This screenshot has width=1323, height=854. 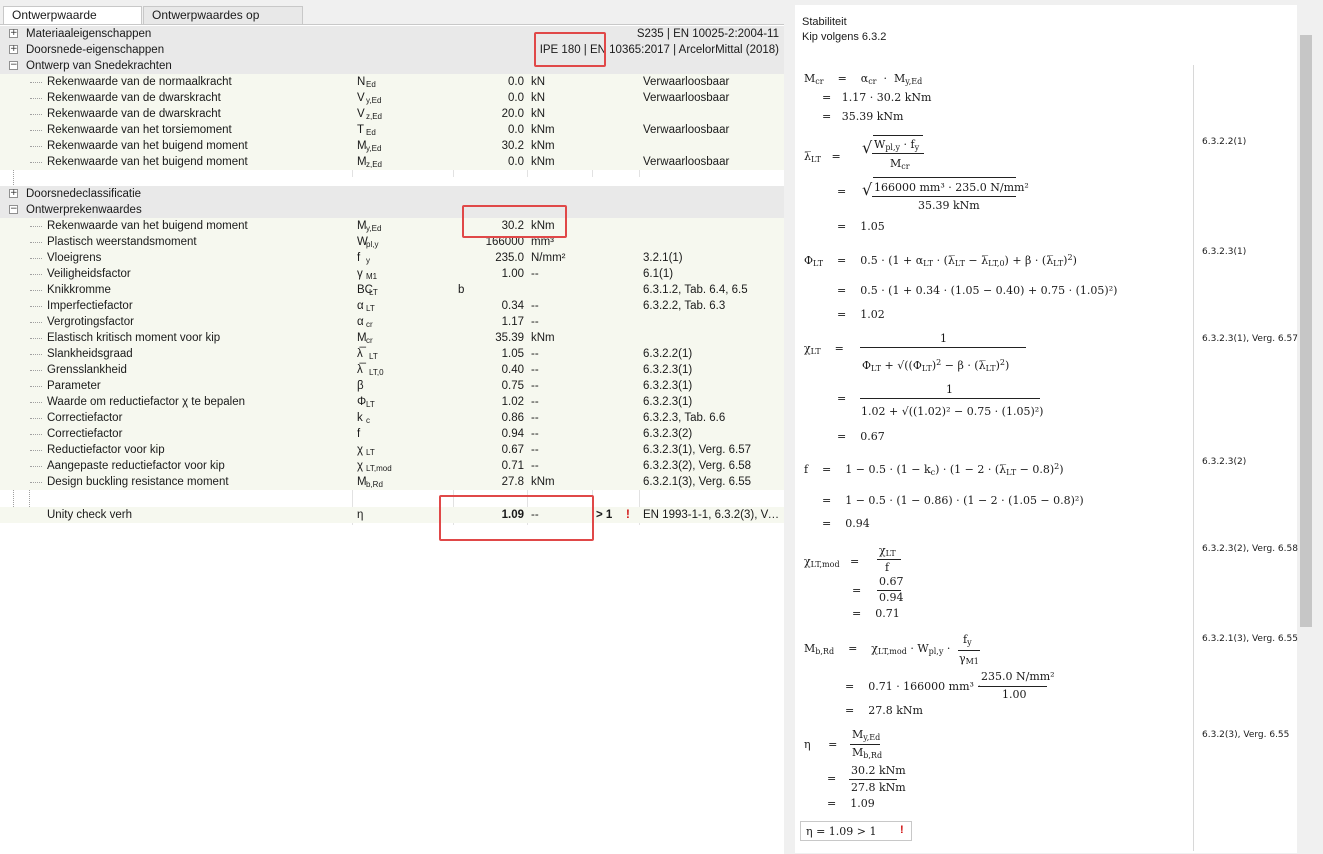 What do you see at coordinates (877, 97) in the screenshot?
I see `mcr-step: = 1.17 · 30.2 kNm` at bounding box center [877, 97].